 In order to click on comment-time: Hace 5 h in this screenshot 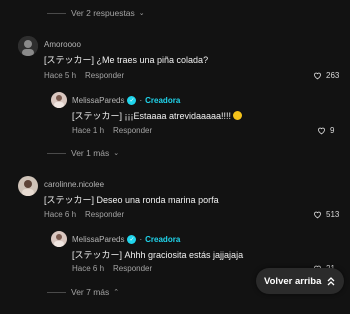, I will do `click(60, 75)`.